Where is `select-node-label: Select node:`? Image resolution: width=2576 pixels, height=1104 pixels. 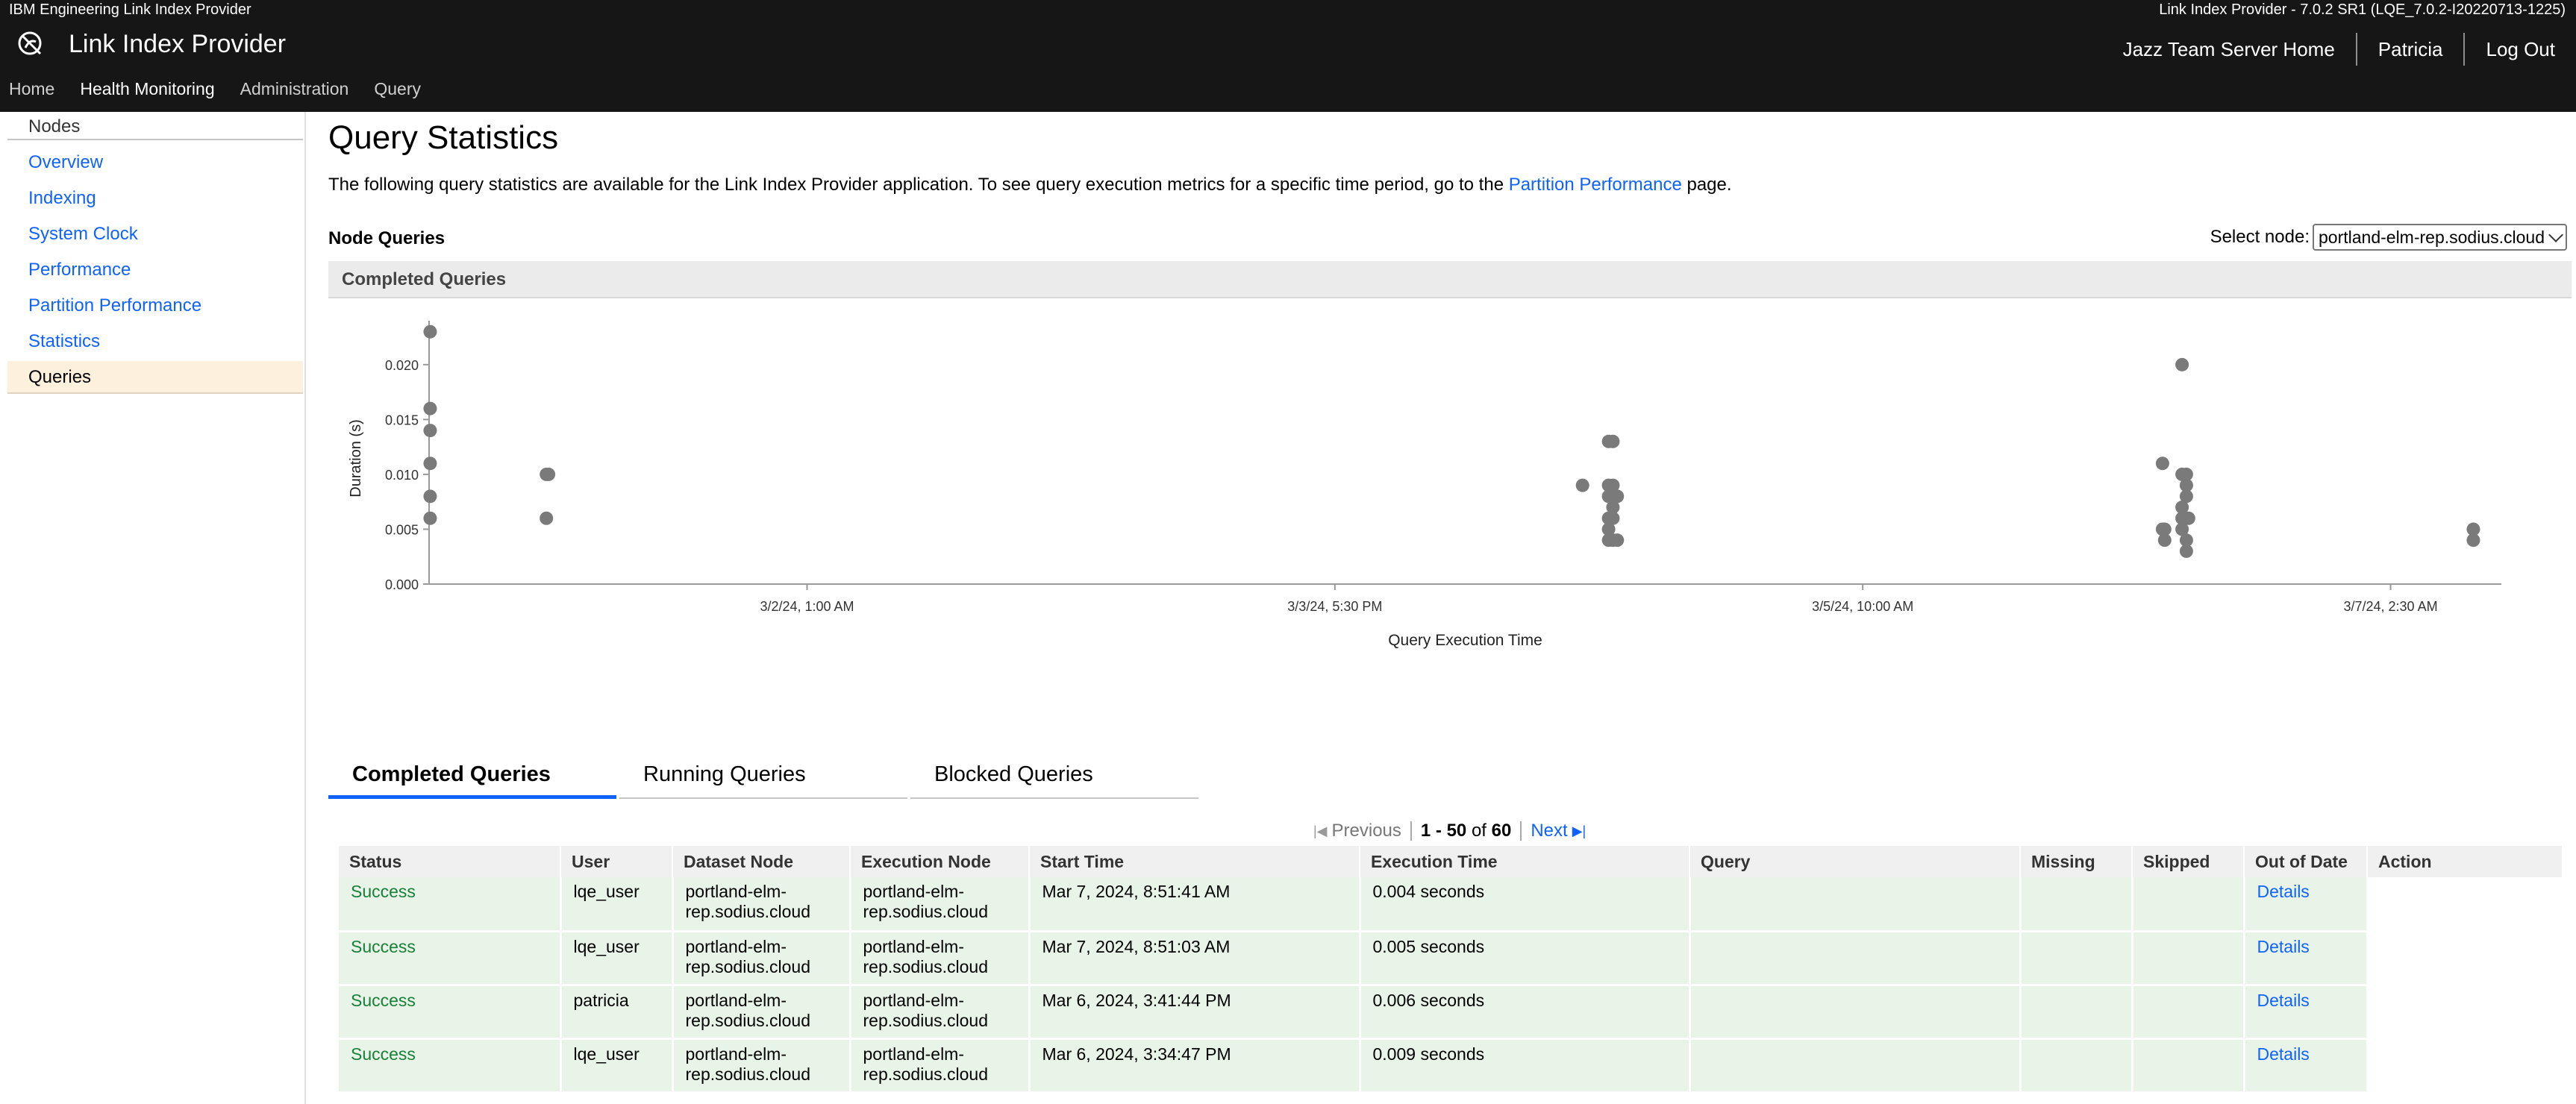 select-node-label: Select node: is located at coordinates (2260, 237).